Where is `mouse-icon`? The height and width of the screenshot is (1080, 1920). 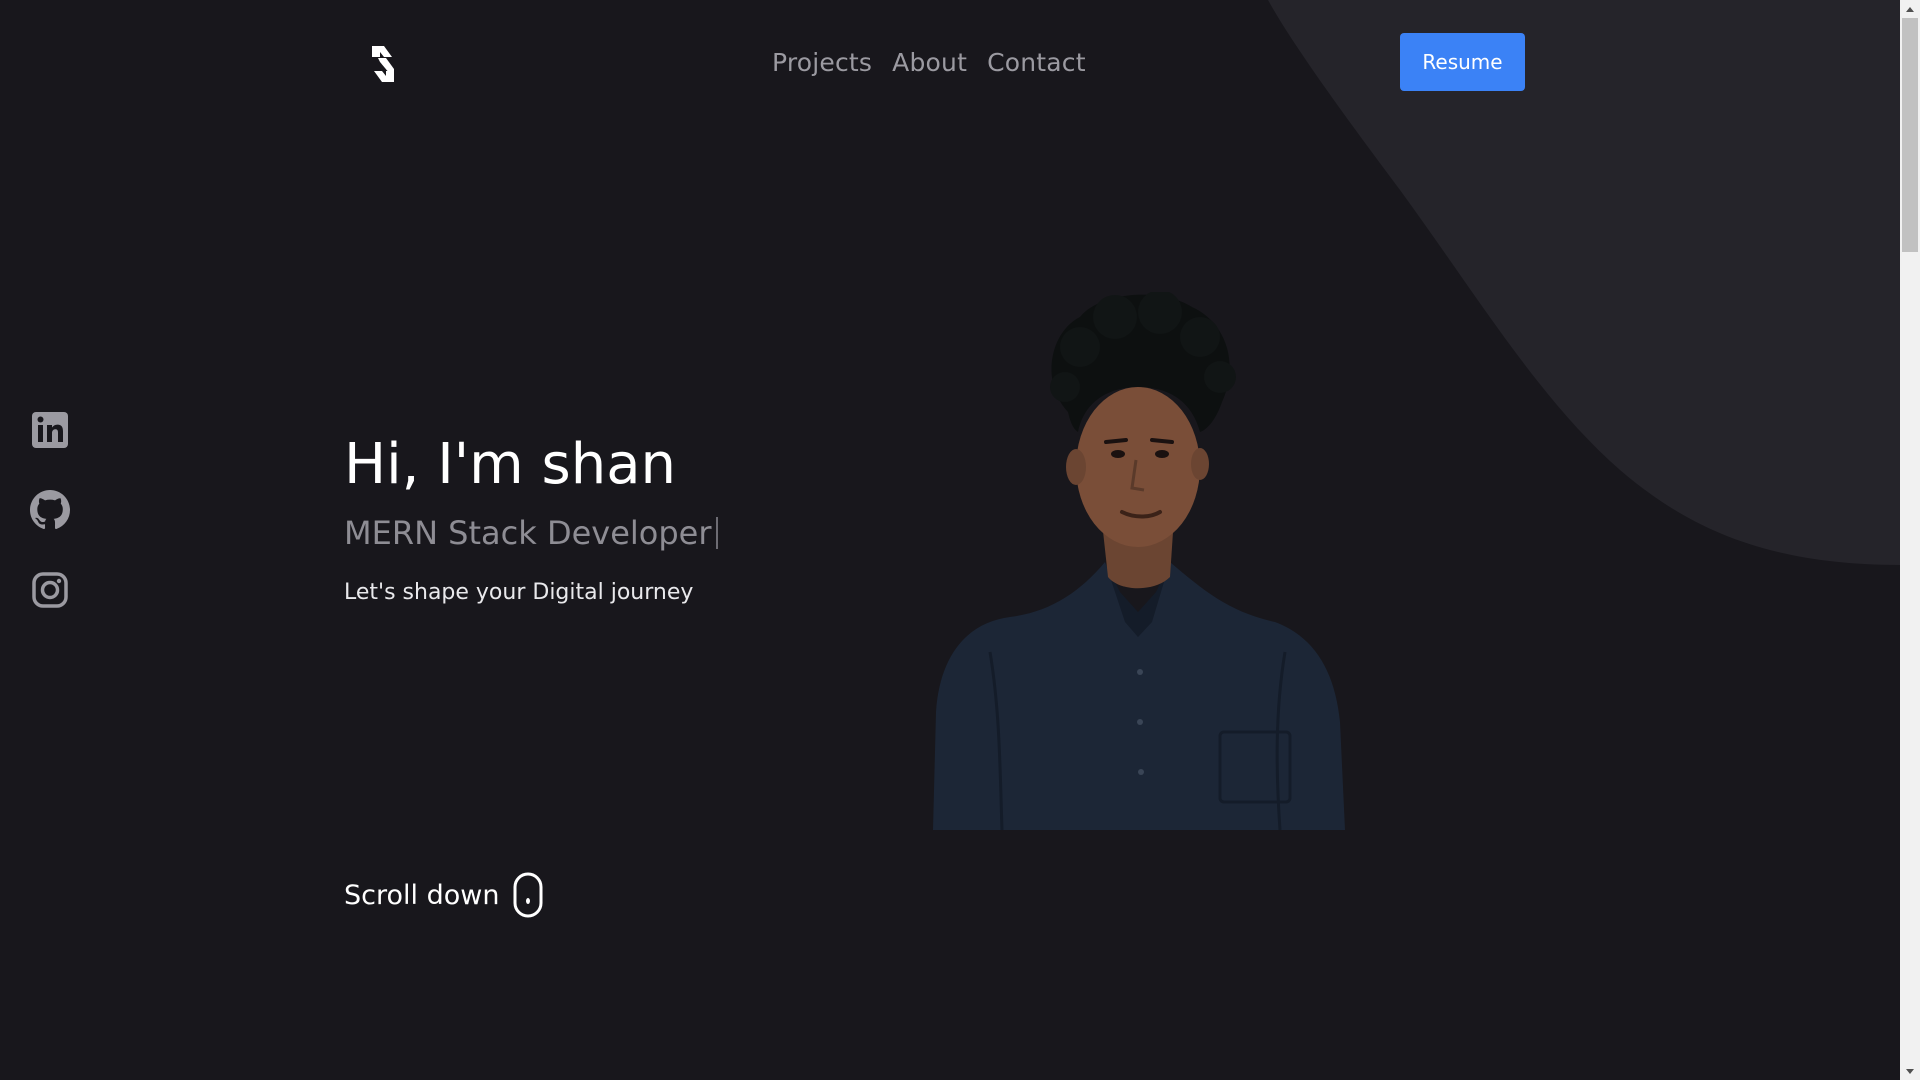
mouse-icon is located at coordinates (528, 895).